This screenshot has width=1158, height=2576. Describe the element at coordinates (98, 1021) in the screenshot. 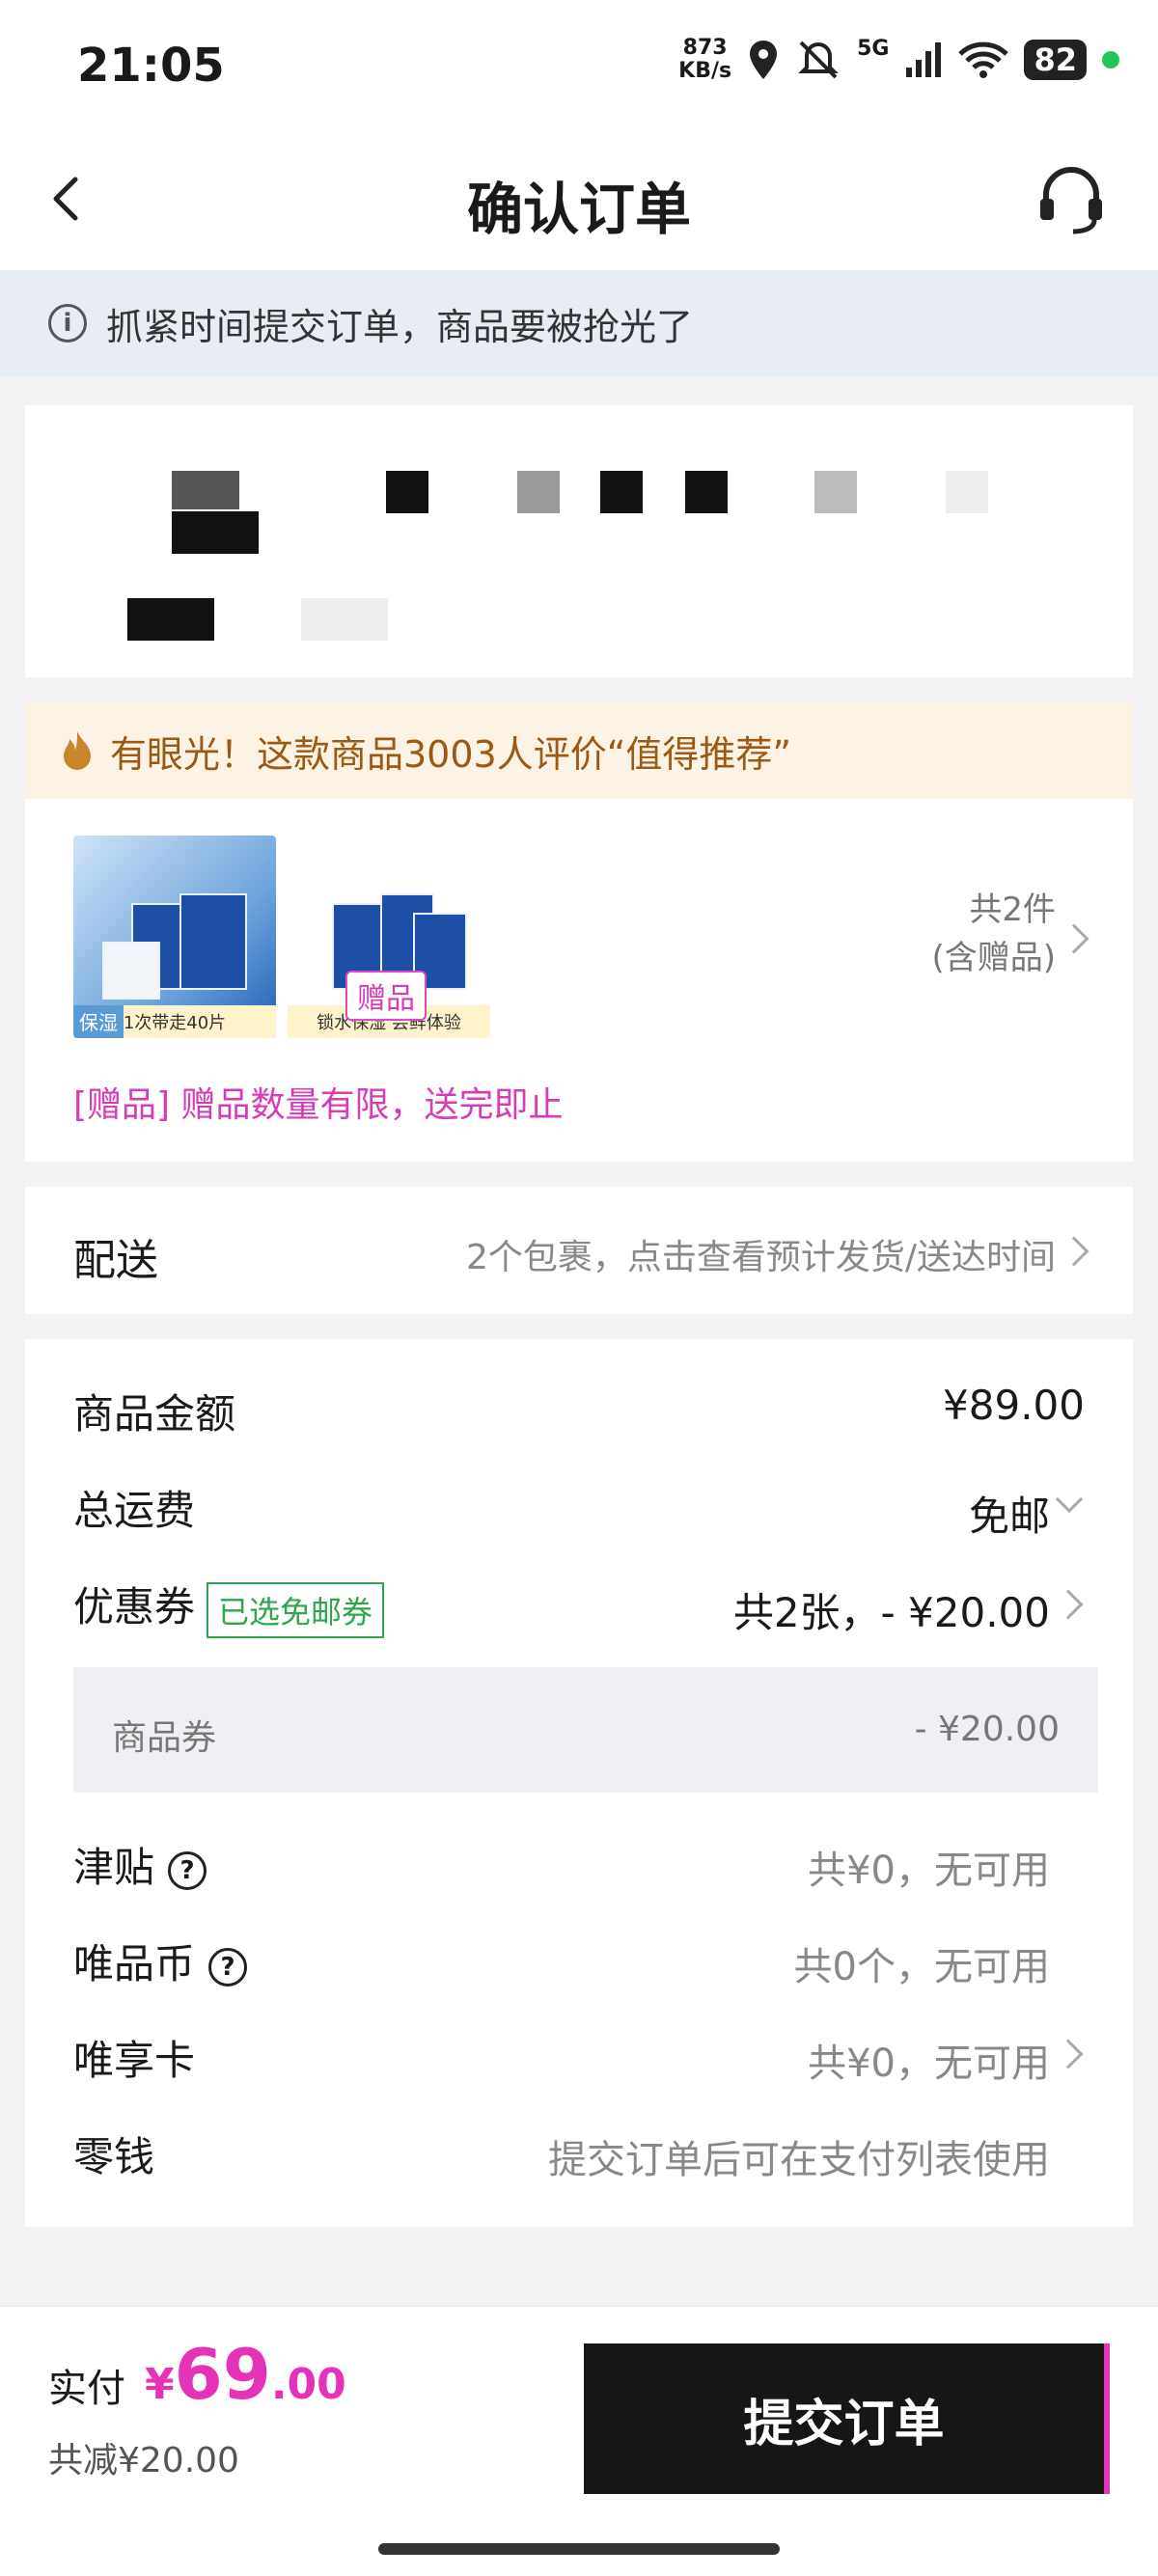

I see `product-tag: 保湿` at that location.